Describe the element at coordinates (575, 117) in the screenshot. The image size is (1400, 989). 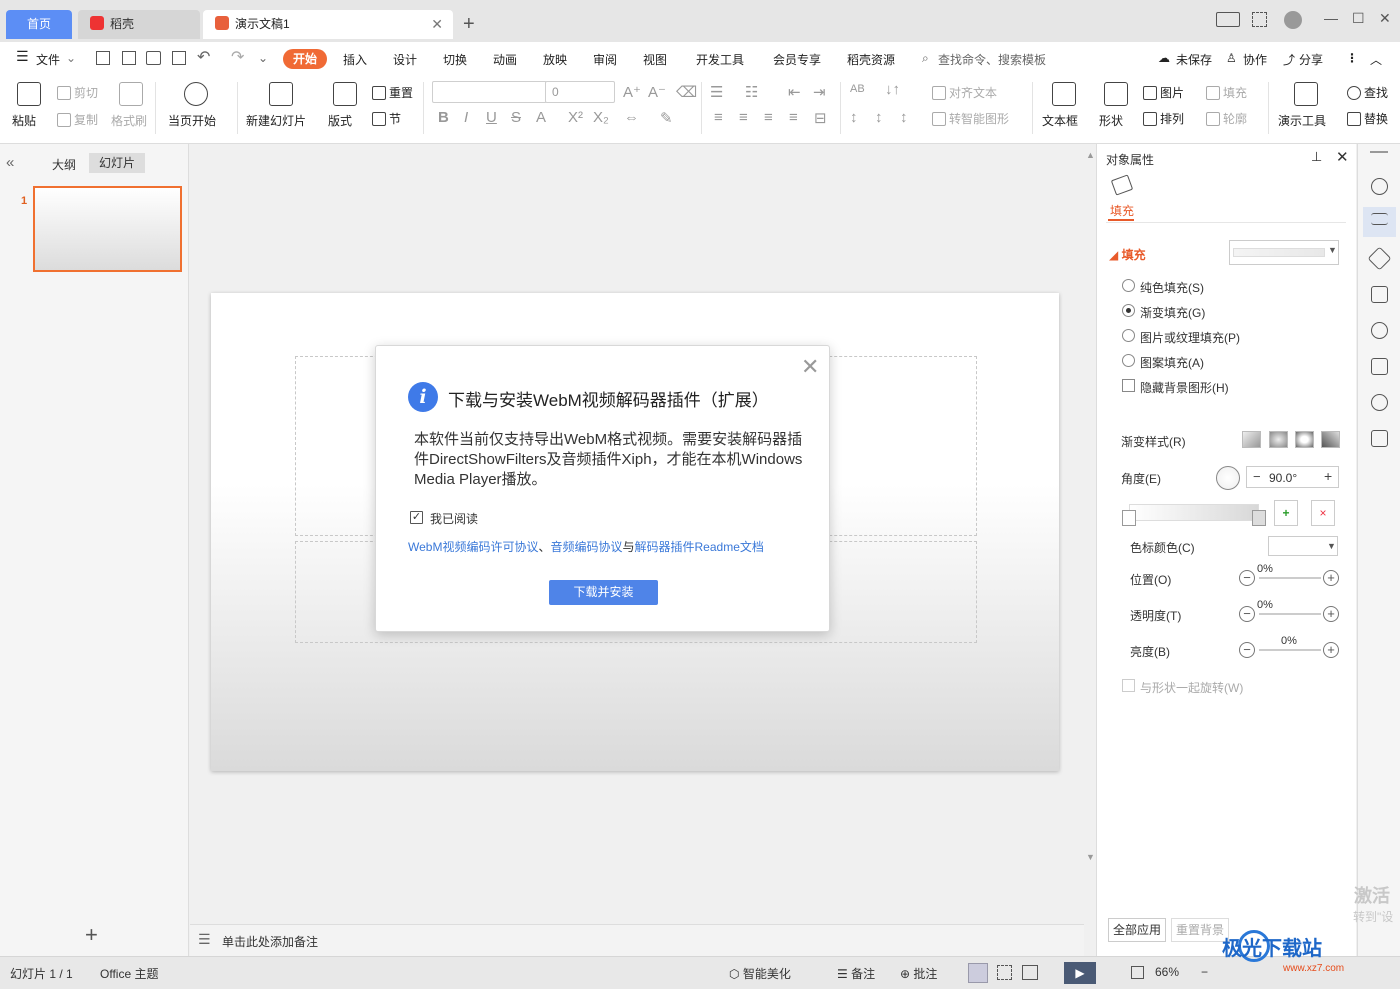
I see `superscript-icon: X²` at that location.